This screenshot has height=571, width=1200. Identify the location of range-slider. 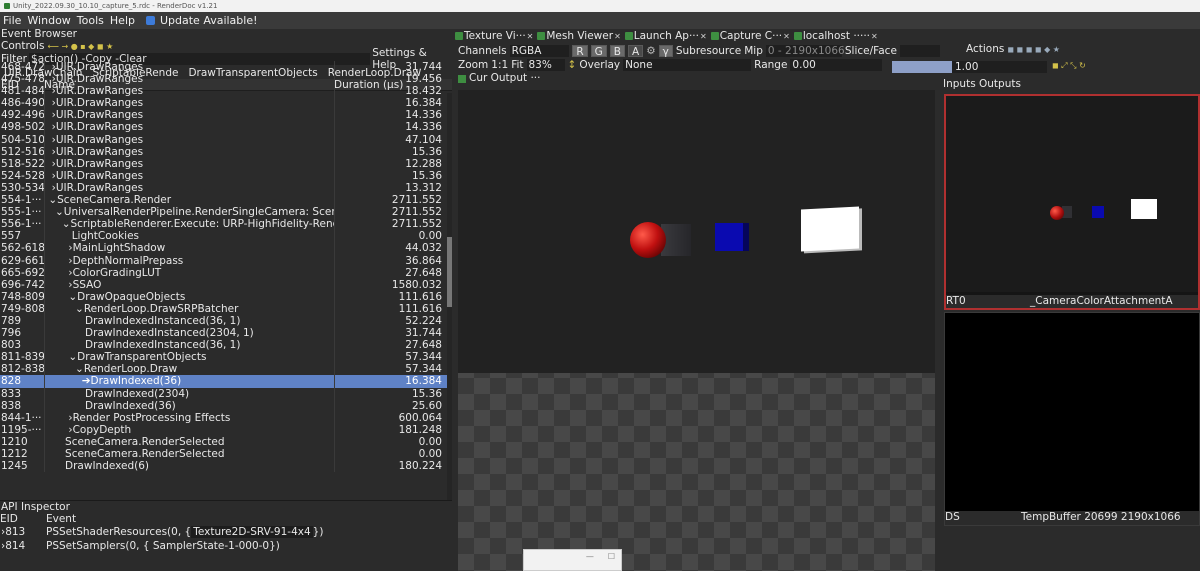
(922, 67).